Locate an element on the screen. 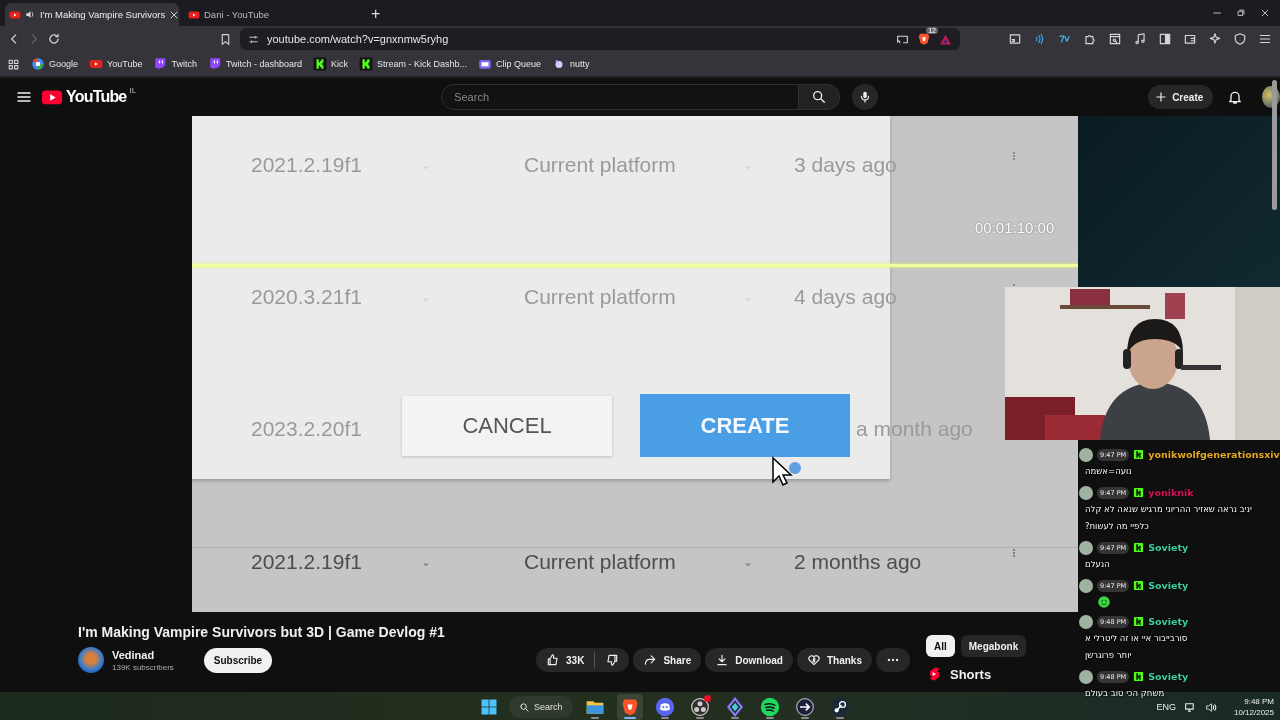 This screenshot has width=1280, height=720. chat-message: נועה=אשמה is located at coordinates (1108, 471).